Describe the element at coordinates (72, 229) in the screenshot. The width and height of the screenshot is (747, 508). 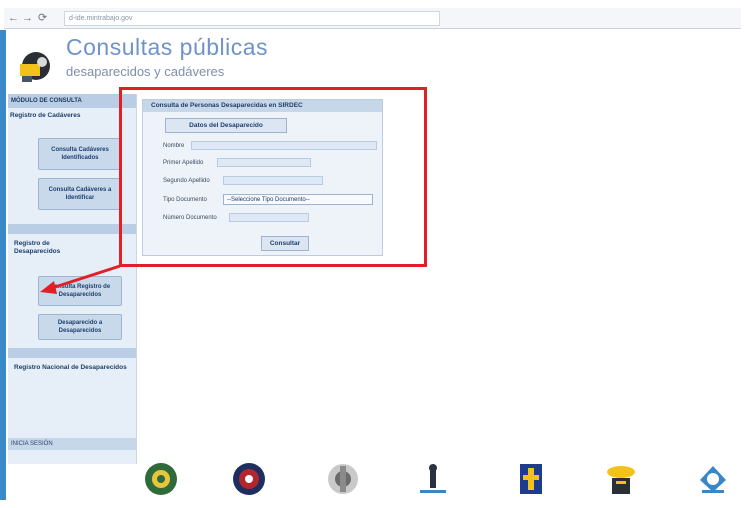
I see `sidebar-divider` at that location.